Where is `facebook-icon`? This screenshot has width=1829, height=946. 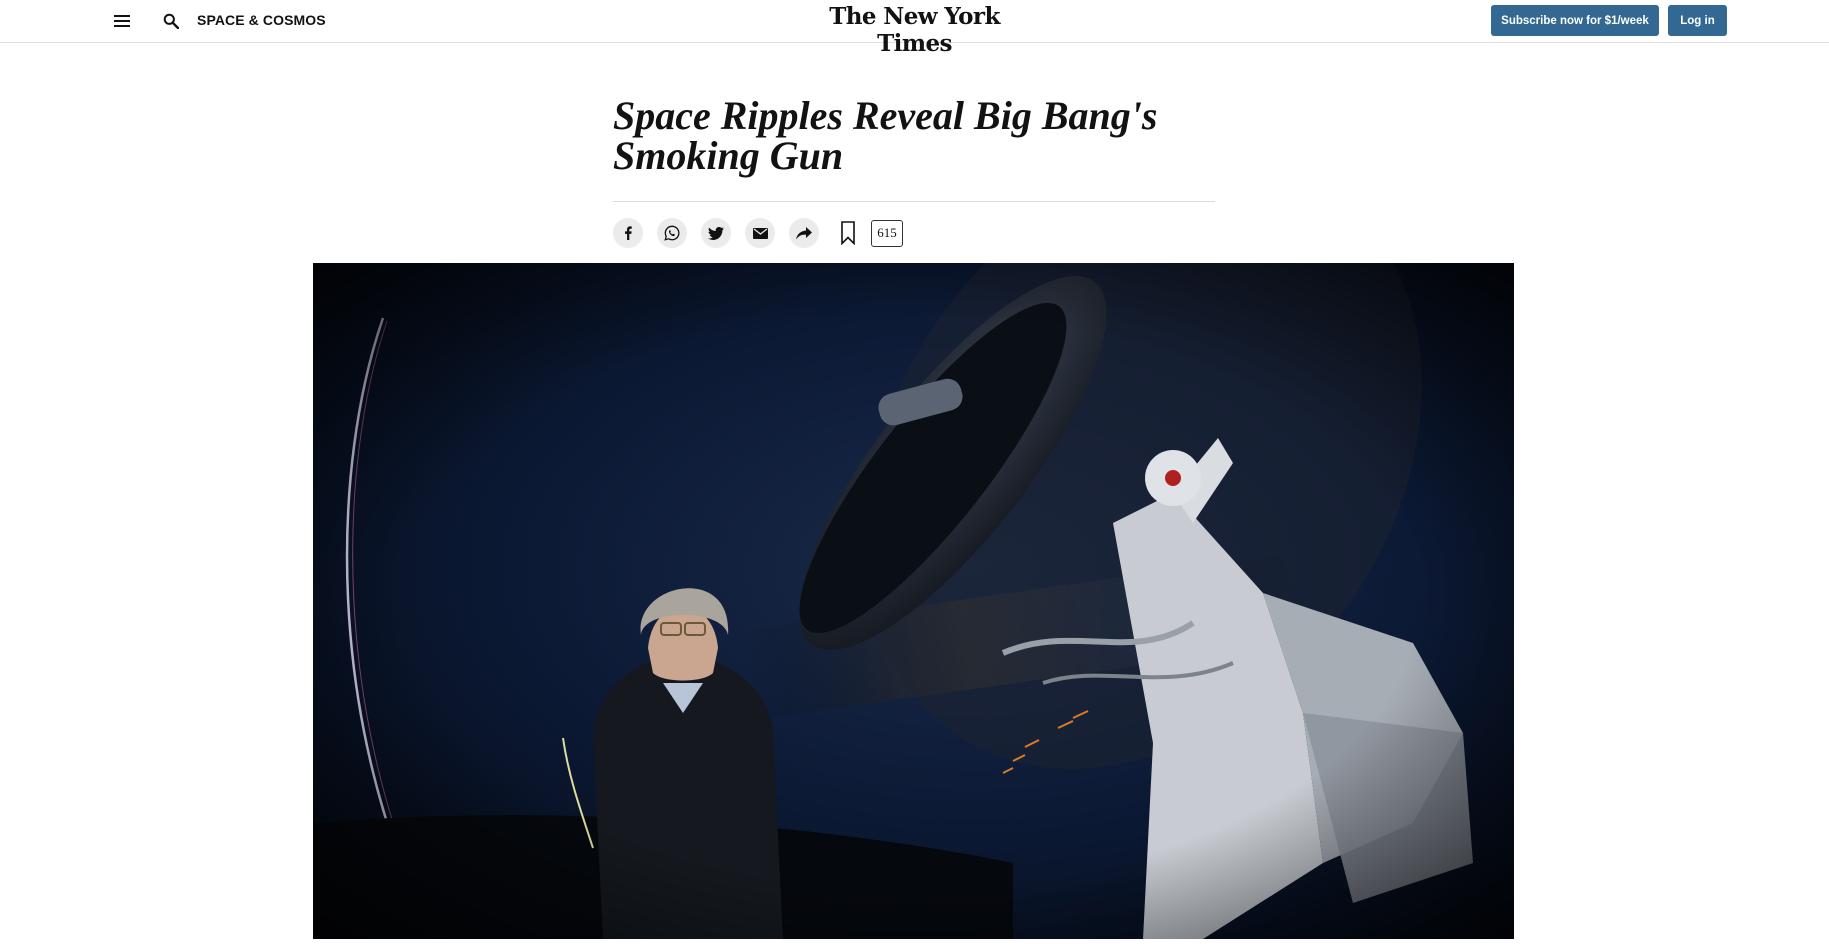
facebook-icon is located at coordinates (628, 233).